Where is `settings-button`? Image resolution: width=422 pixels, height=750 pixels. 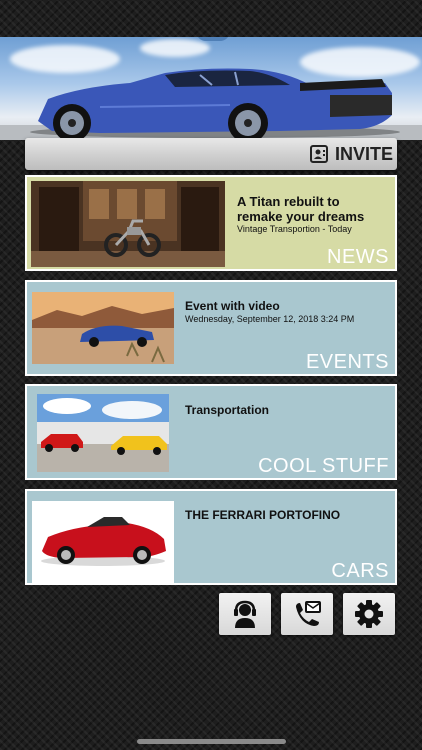 settings-button is located at coordinates (369, 614).